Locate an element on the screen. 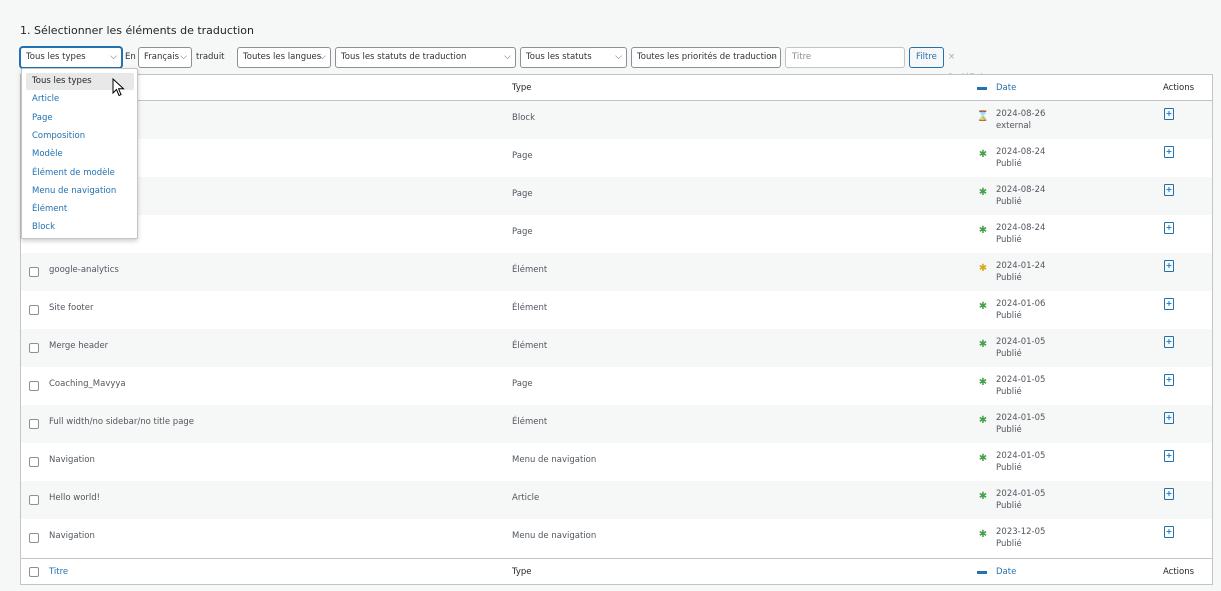  actions-column-header: Actions is located at coordinates (1179, 88).